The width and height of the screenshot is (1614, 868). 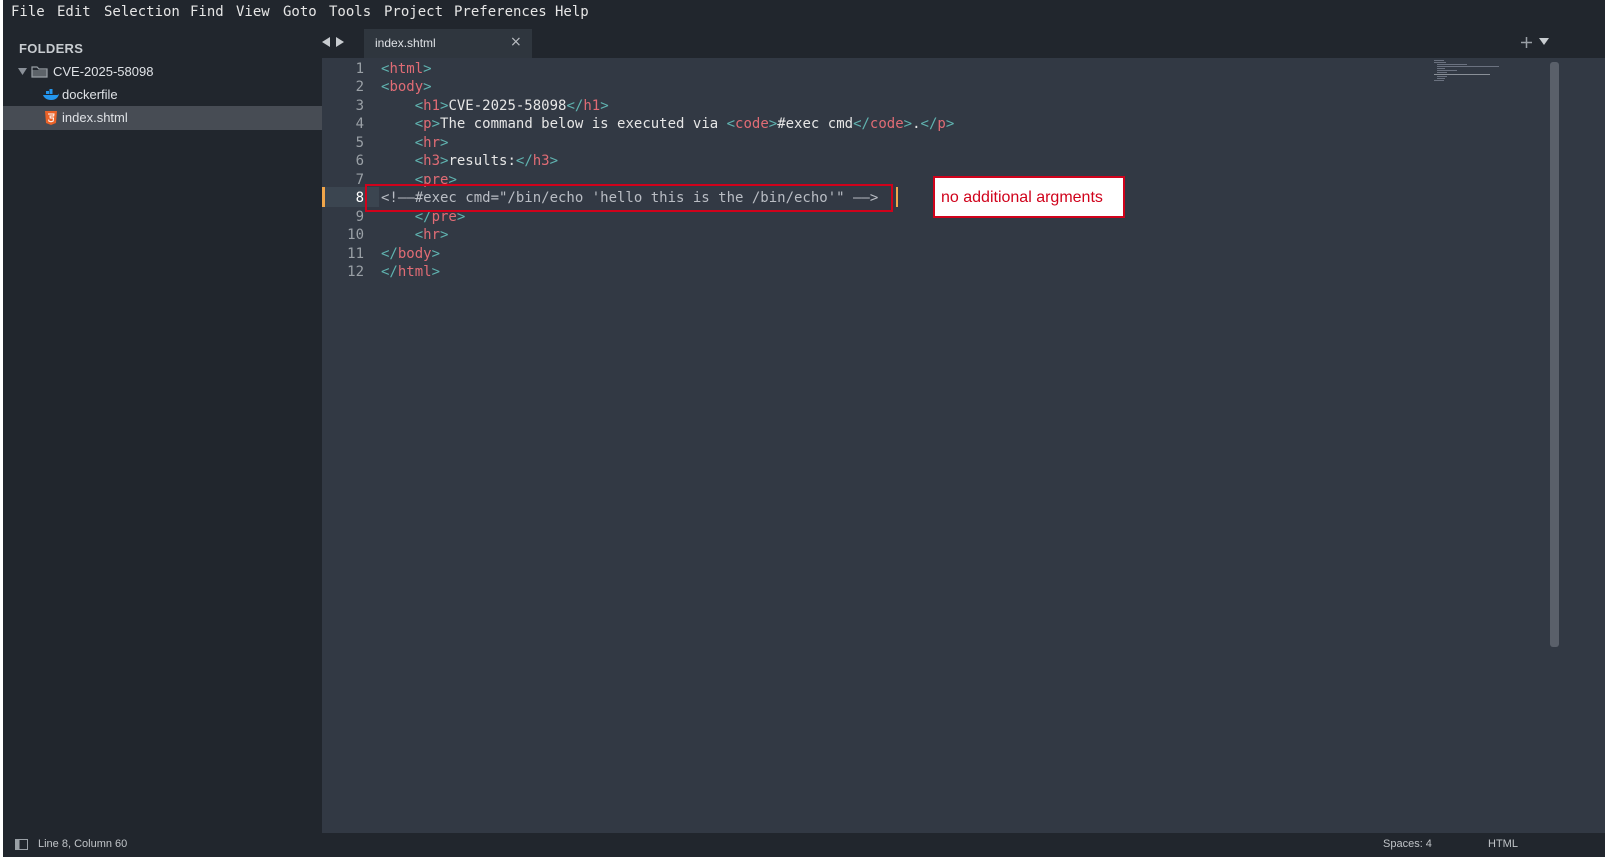 What do you see at coordinates (507, 106) in the screenshot?
I see `code-text: CVE-2025-58098` at bounding box center [507, 106].